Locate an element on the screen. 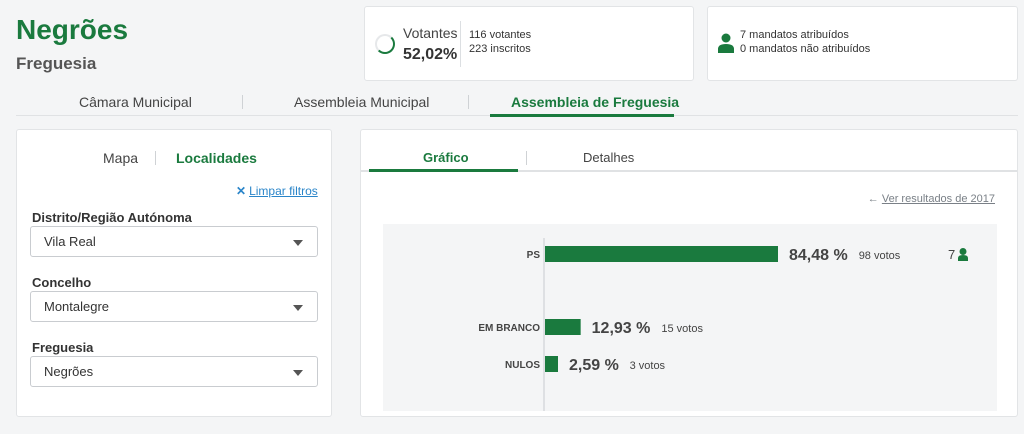  page-subtitle: Freguesia is located at coordinates (56, 63).